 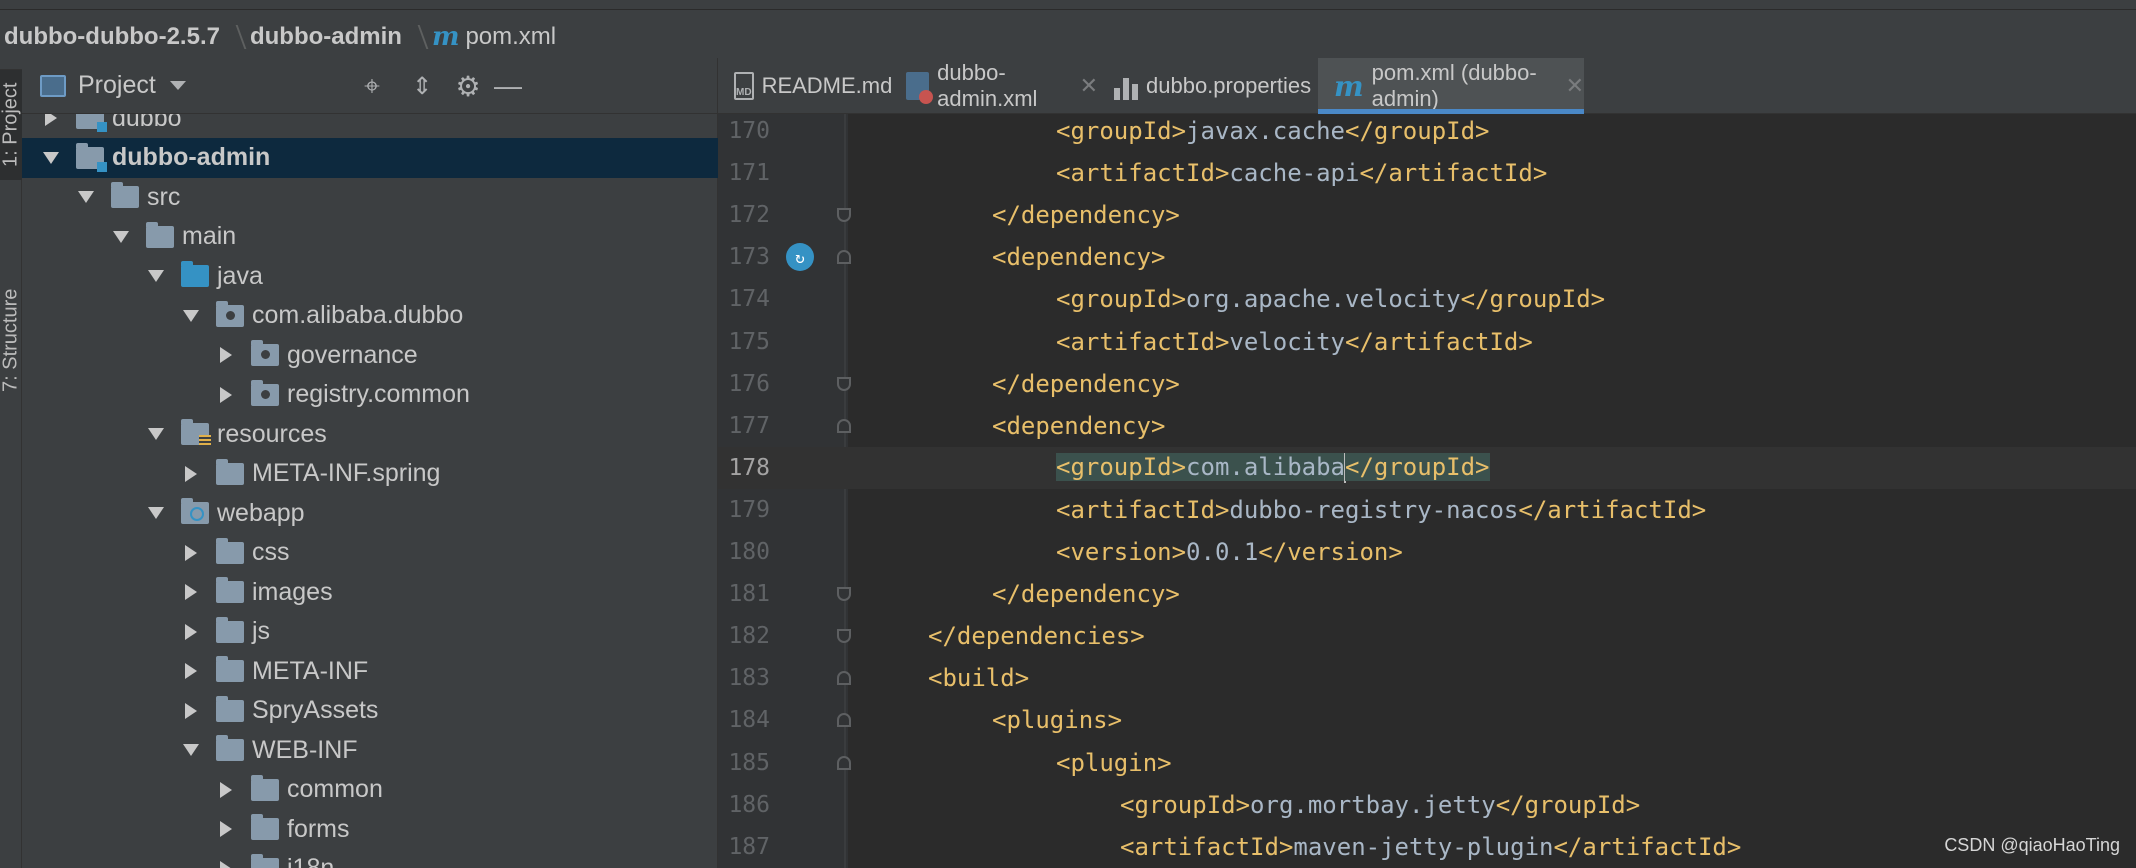 I want to click on tree-item: i18n, so click(x=370, y=858).